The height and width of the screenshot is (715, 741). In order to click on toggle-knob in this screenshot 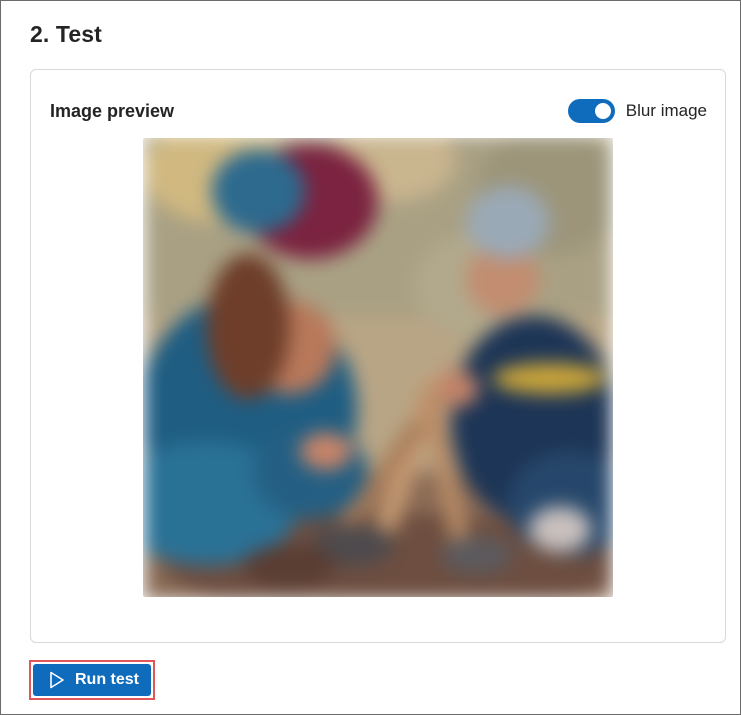, I will do `click(602, 111)`.